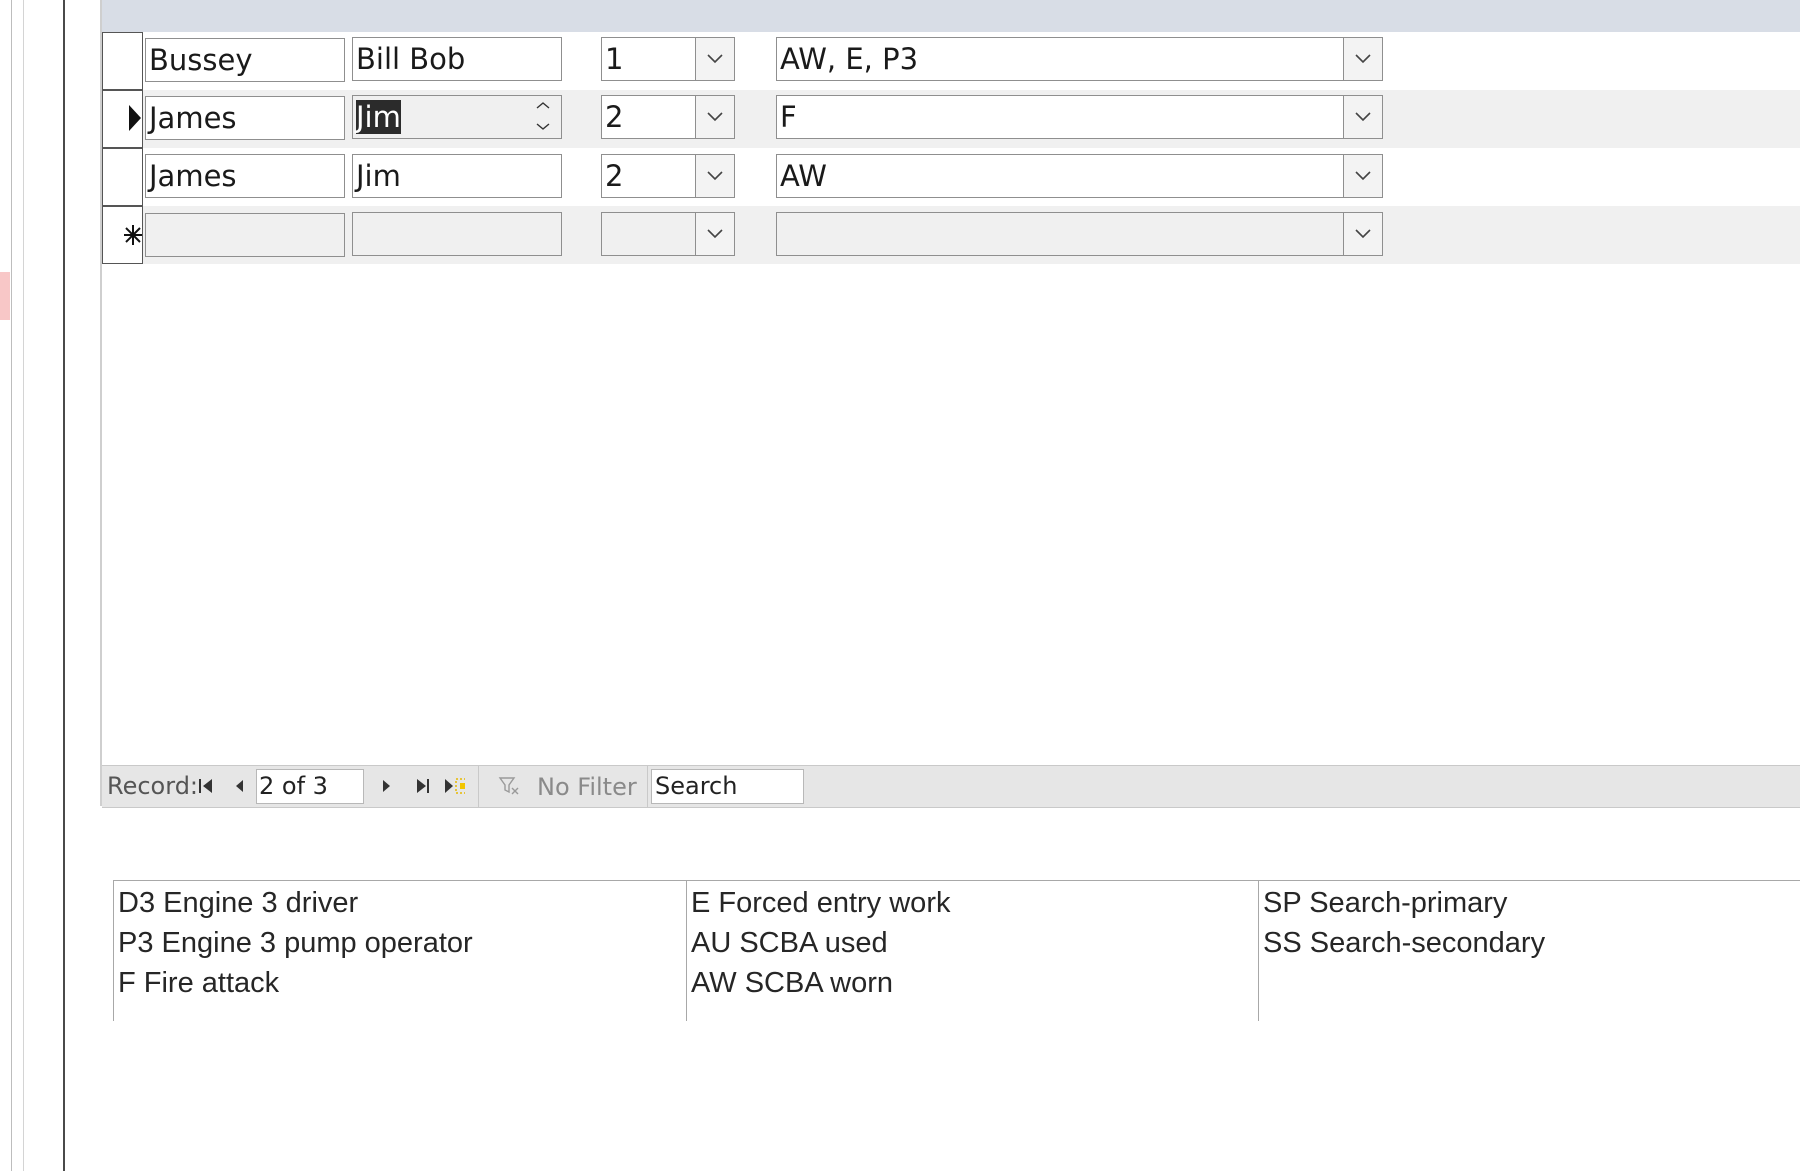 Image resolution: width=1800 pixels, height=1171 pixels. Describe the element at coordinates (378, 117) in the screenshot. I see `selected-text: Jim` at that location.